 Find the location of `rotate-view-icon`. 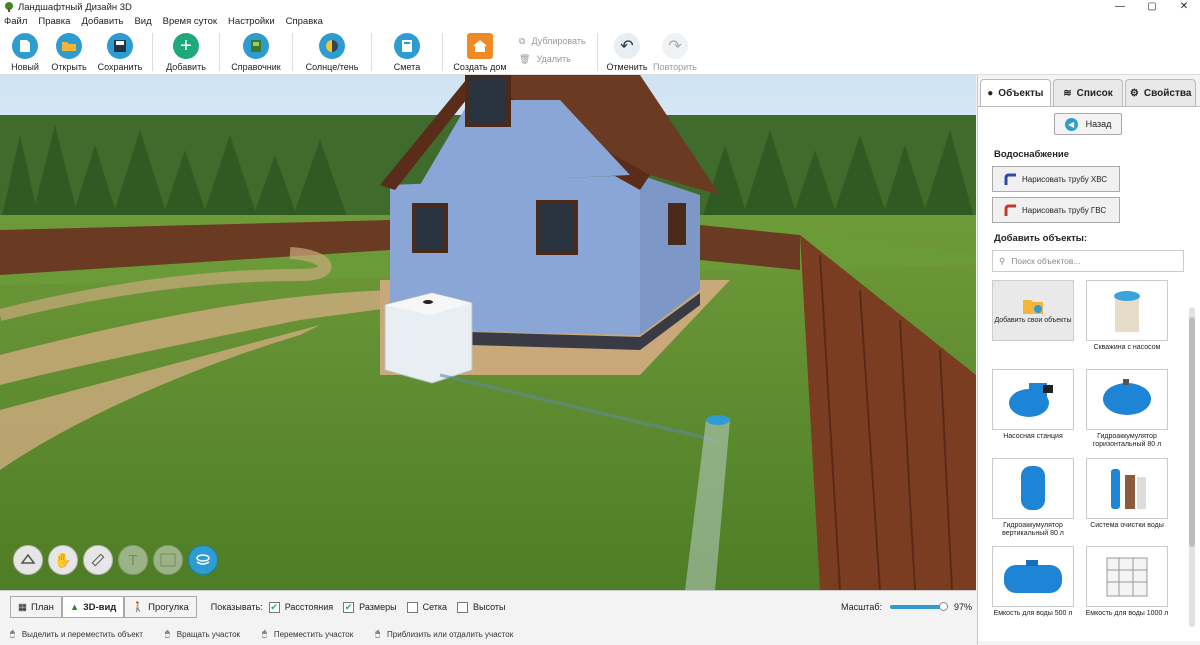

rotate-view-icon is located at coordinates (28, 560).